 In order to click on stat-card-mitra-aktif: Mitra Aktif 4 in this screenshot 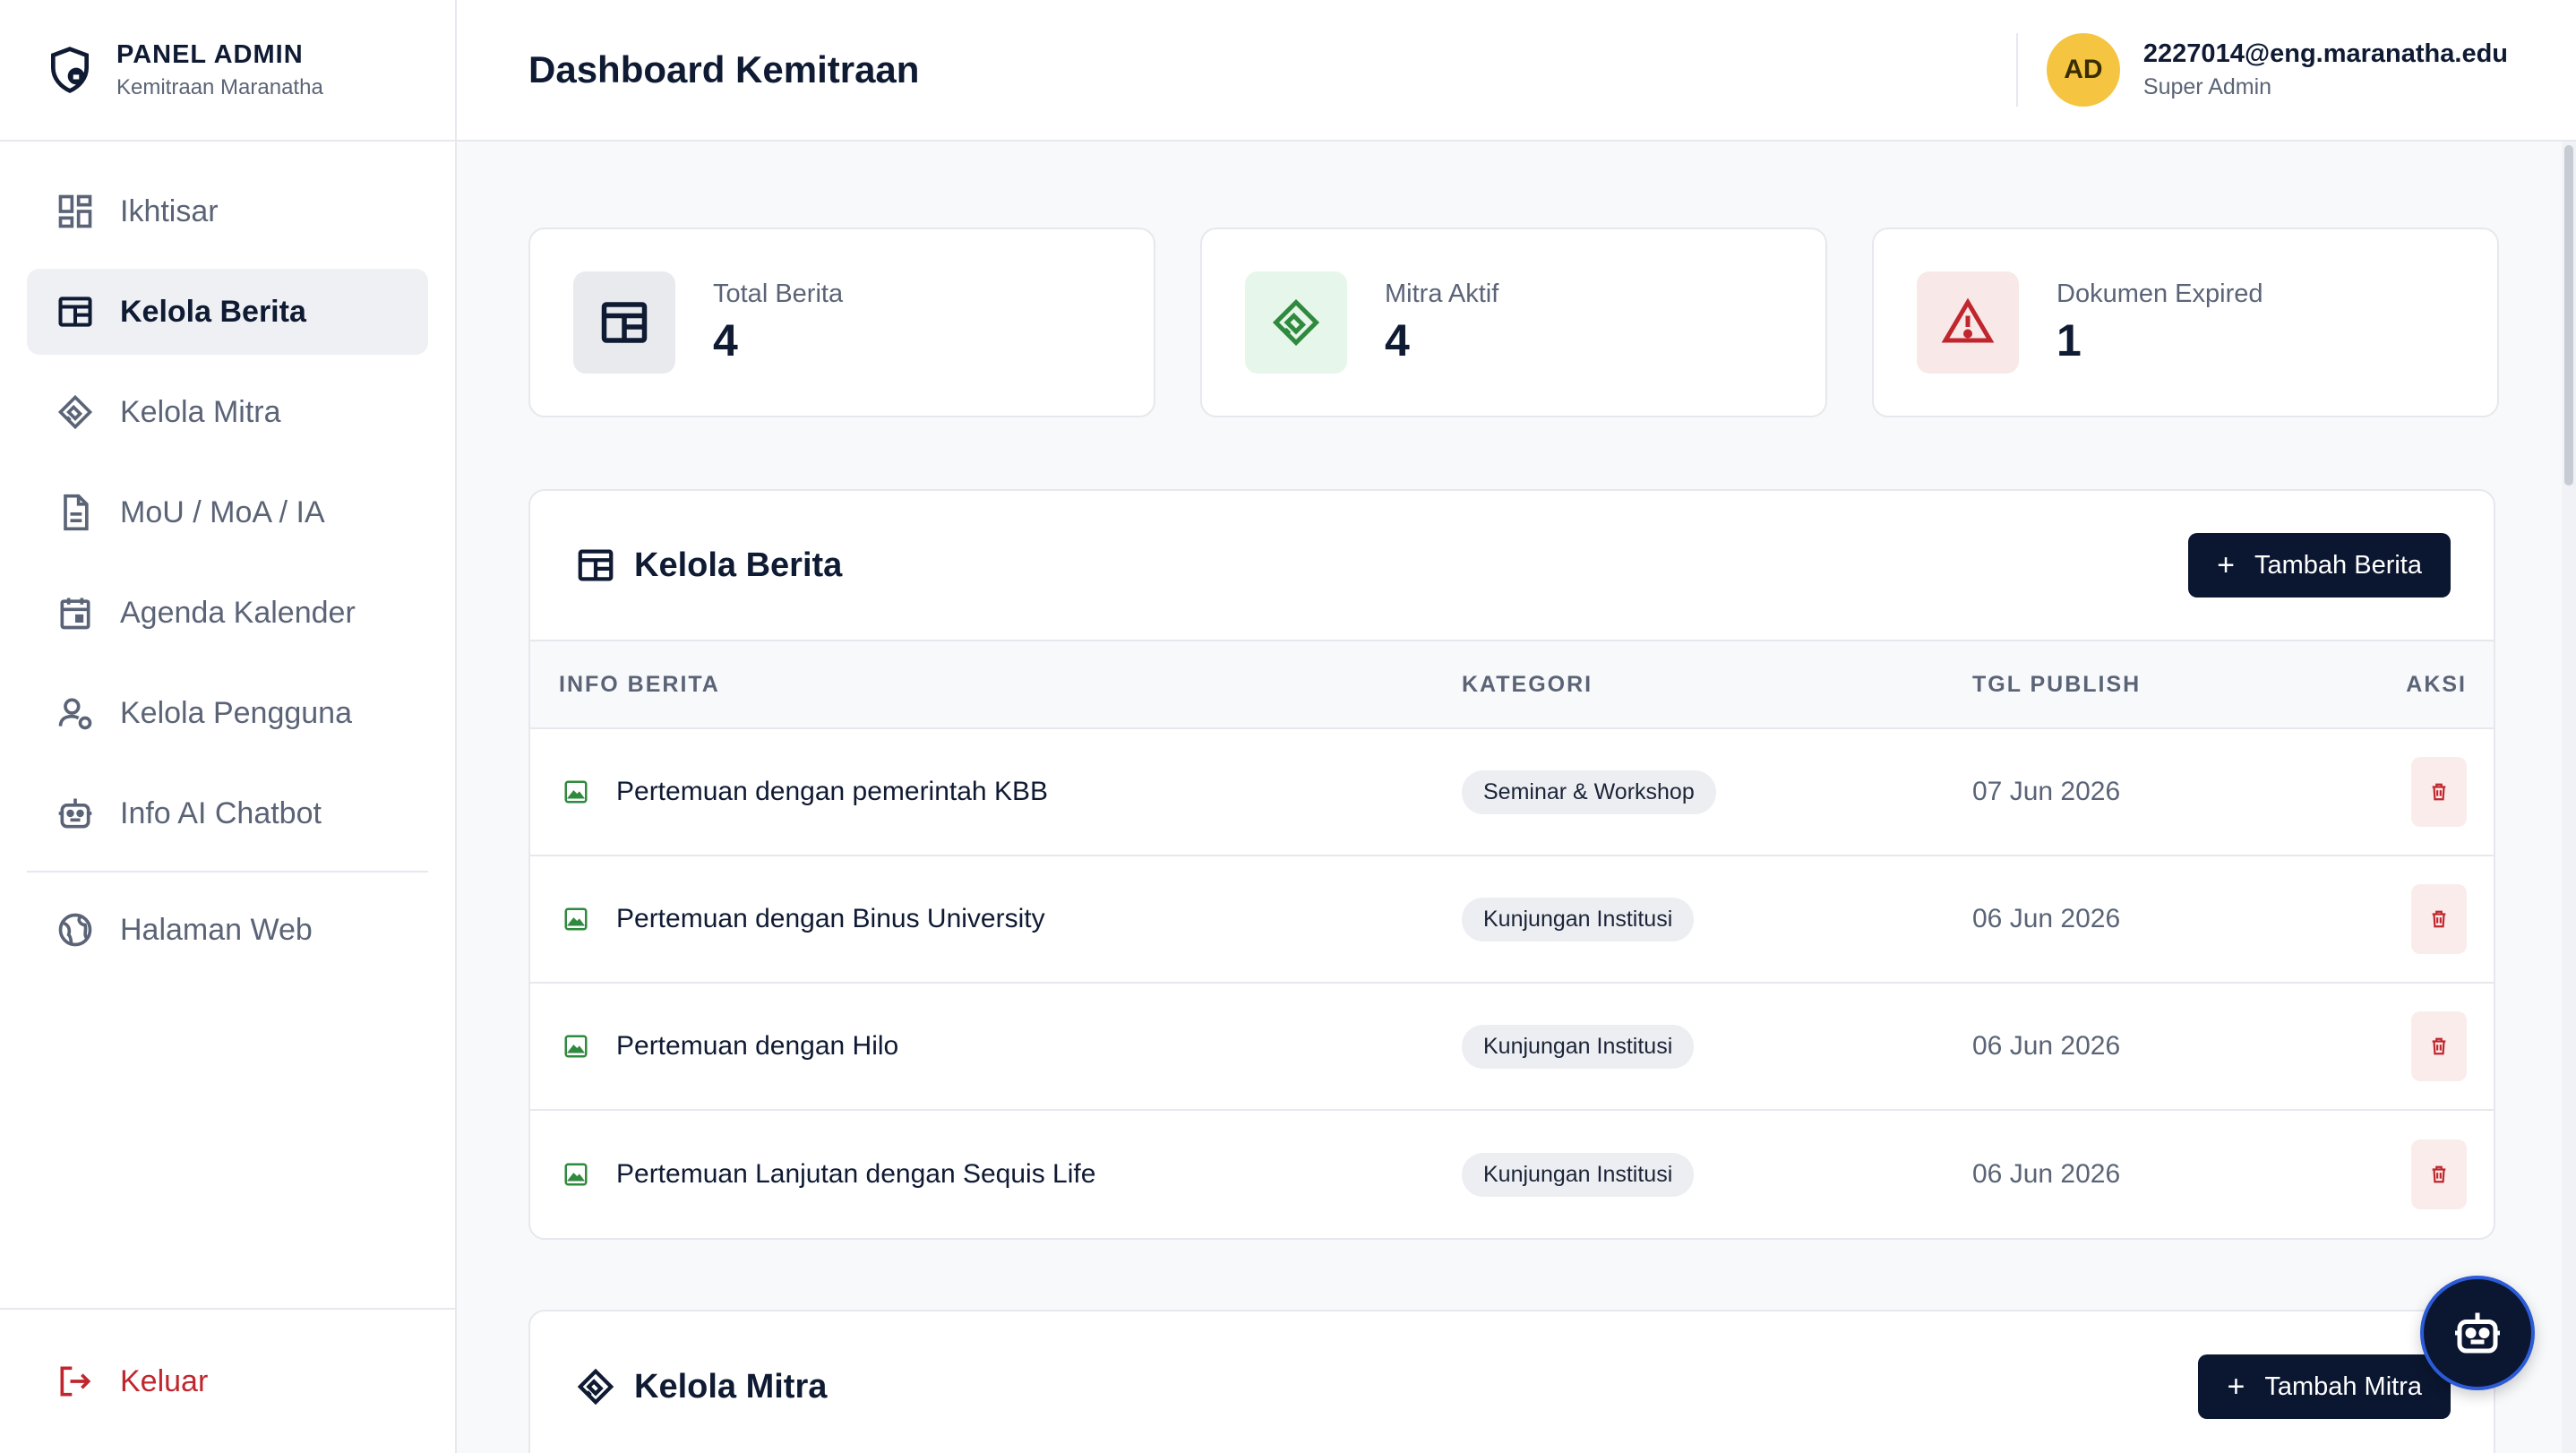, I will do `click(1513, 322)`.